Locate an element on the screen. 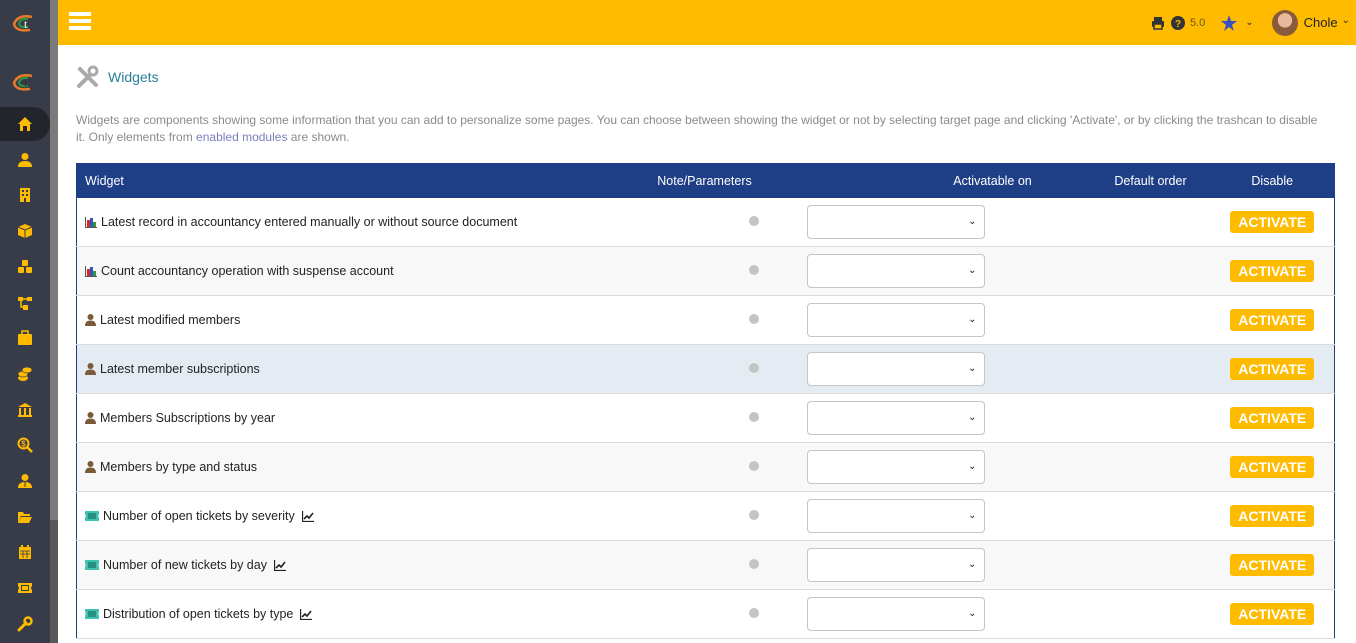 This screenshot has height=643, width=1356. print-icon is located at coordinates (1158, 23).